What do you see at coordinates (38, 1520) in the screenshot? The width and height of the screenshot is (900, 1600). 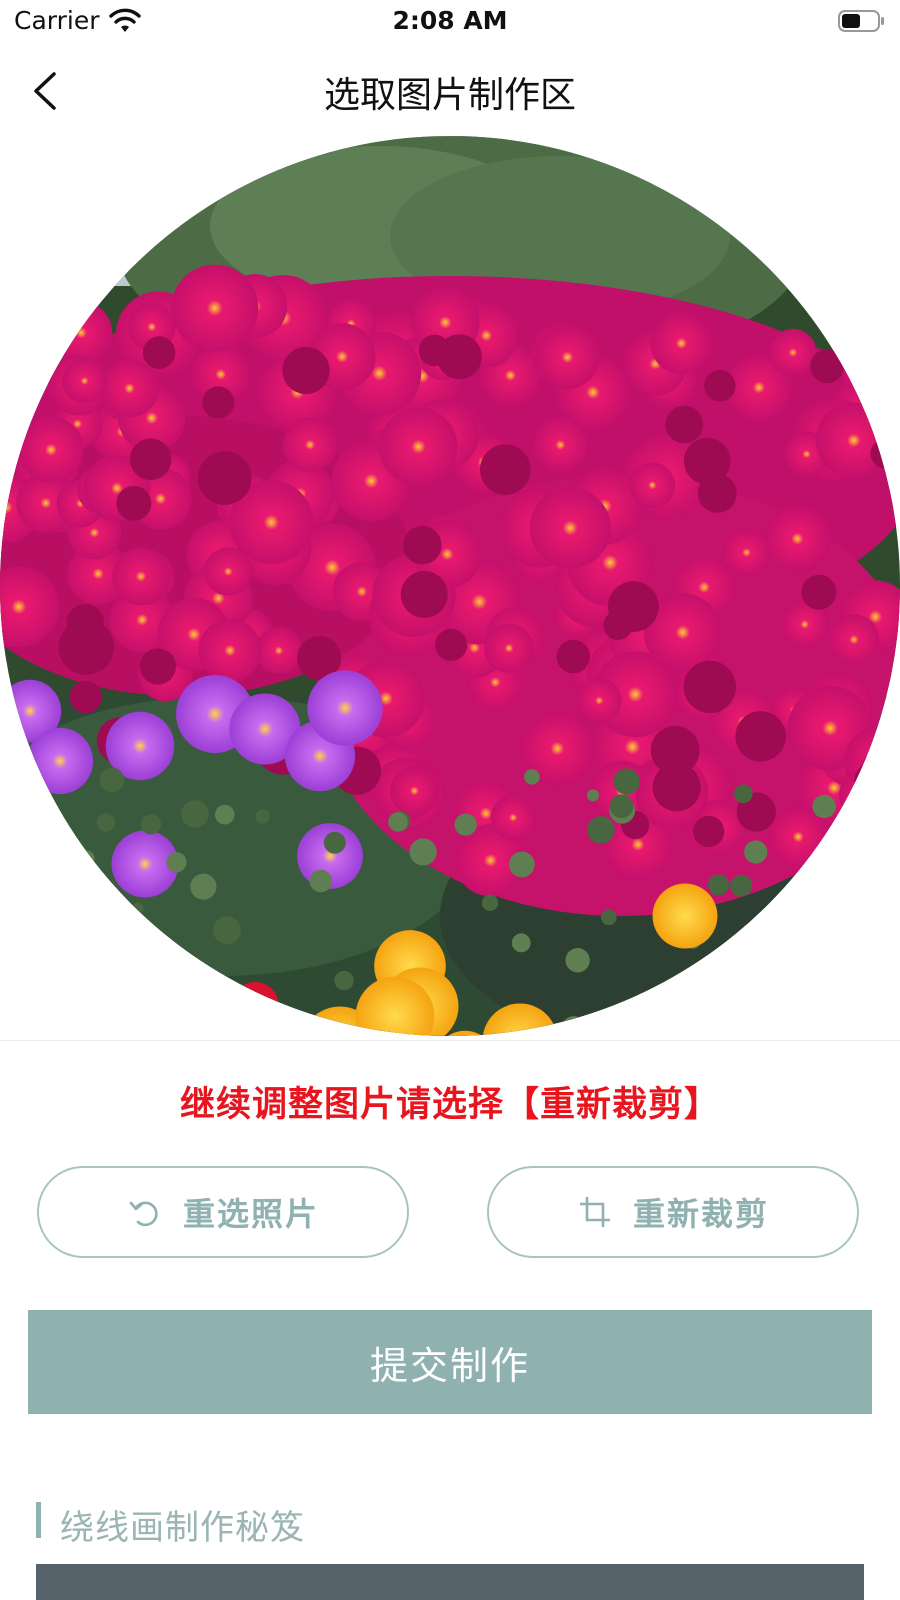 I see `section-accent-bar` at bounding box center [38, 1520].